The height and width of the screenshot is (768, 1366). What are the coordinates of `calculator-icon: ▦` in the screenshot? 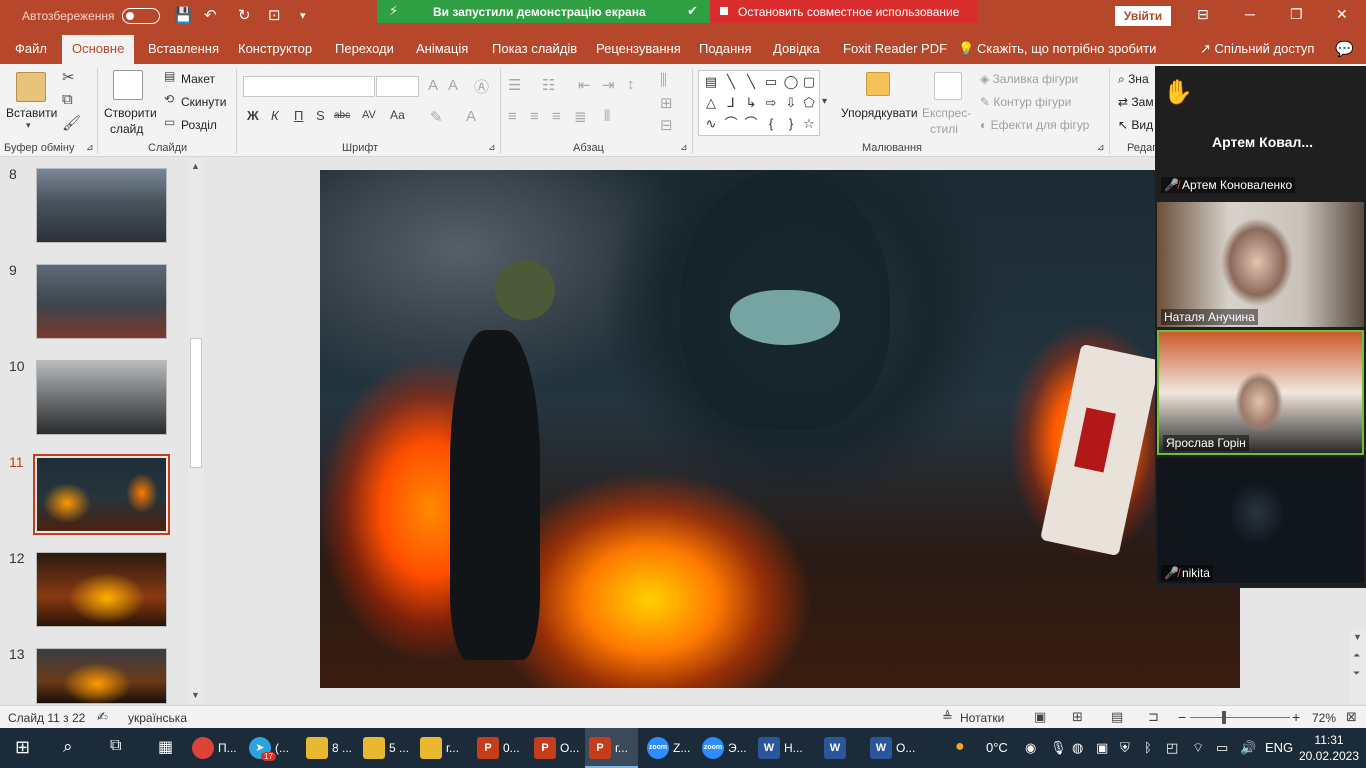 It's located at (165, 747).